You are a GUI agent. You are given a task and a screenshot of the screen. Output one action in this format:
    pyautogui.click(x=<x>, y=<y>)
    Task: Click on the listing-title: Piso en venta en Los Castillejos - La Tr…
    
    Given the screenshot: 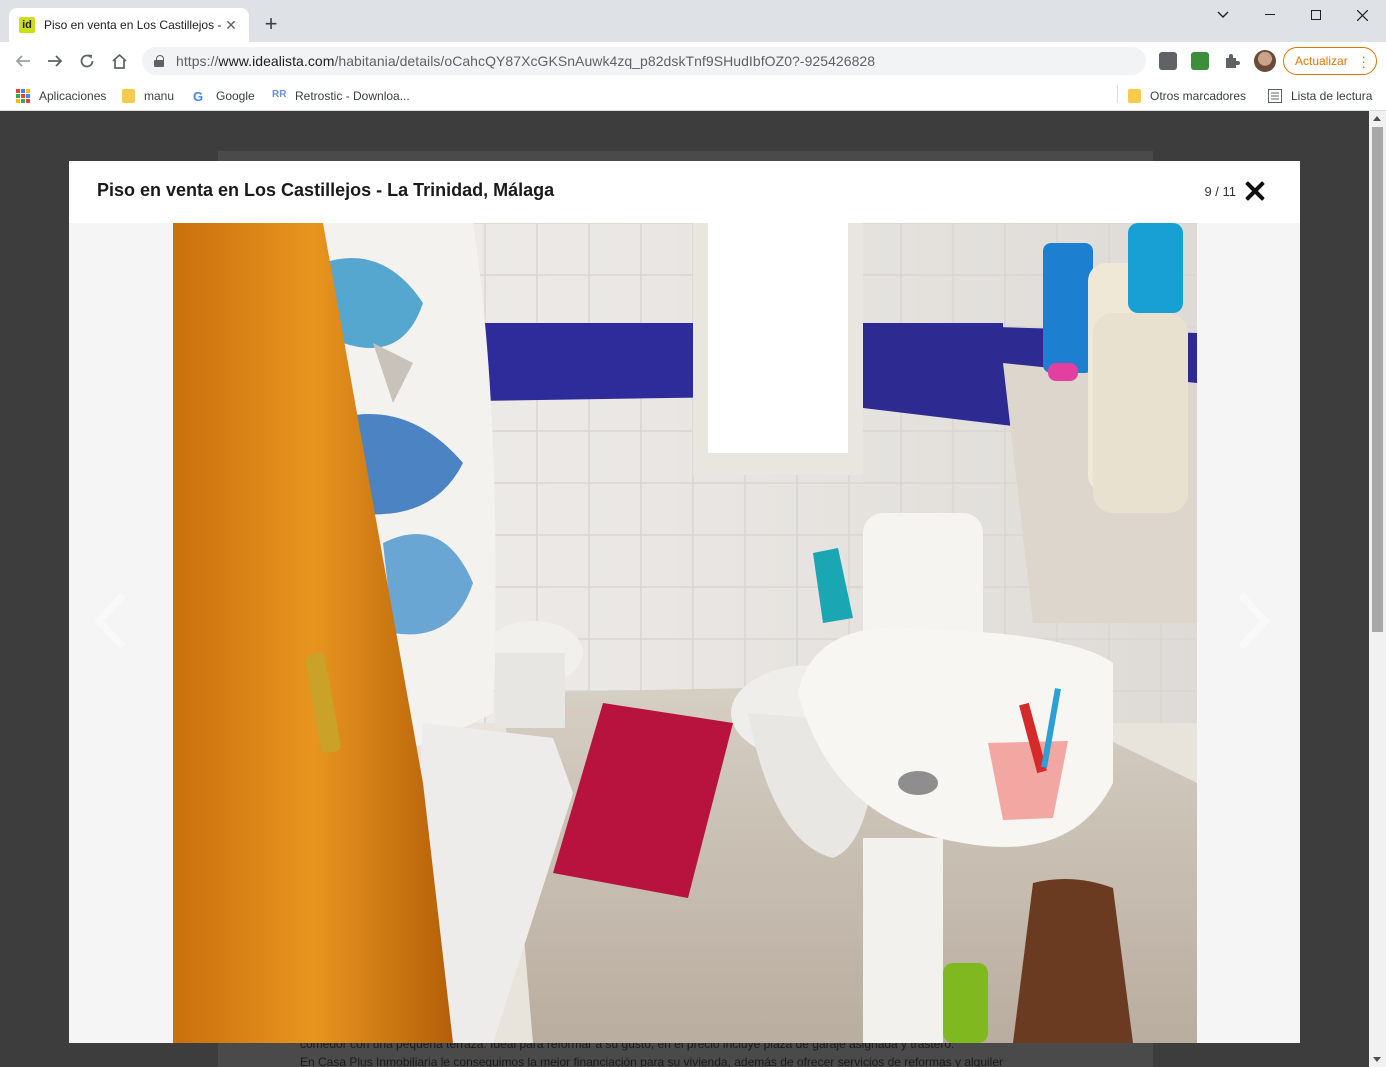 What is the action you would take?
    pyautogui.click(x=326, y=190)
    